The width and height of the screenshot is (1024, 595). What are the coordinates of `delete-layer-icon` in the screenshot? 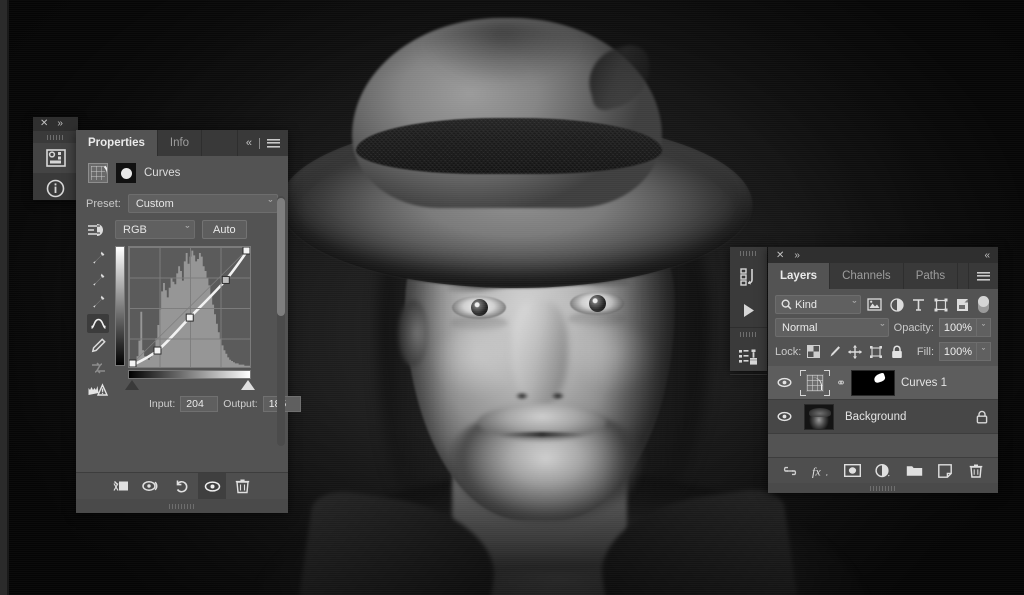 It's located at (976, 471).